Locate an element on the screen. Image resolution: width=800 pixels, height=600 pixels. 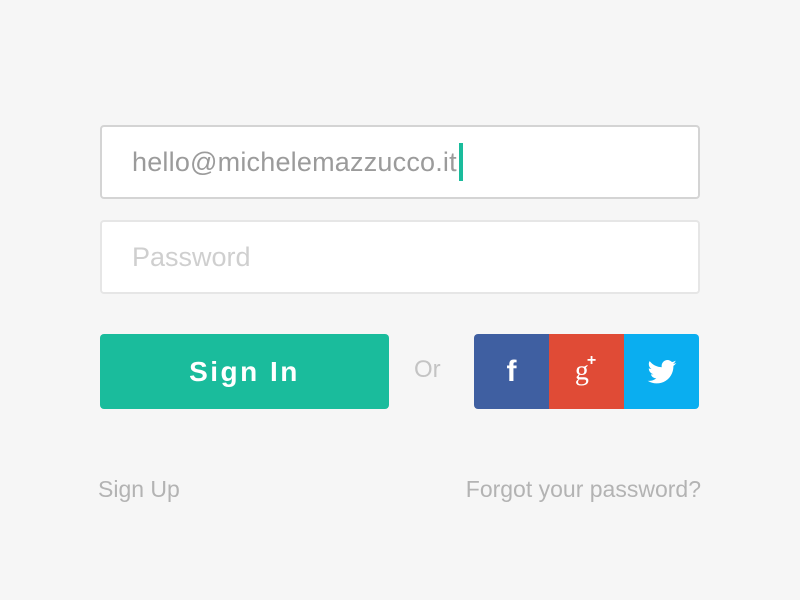
google-plus-login-button: g+ is located at coordinates (586, 371).